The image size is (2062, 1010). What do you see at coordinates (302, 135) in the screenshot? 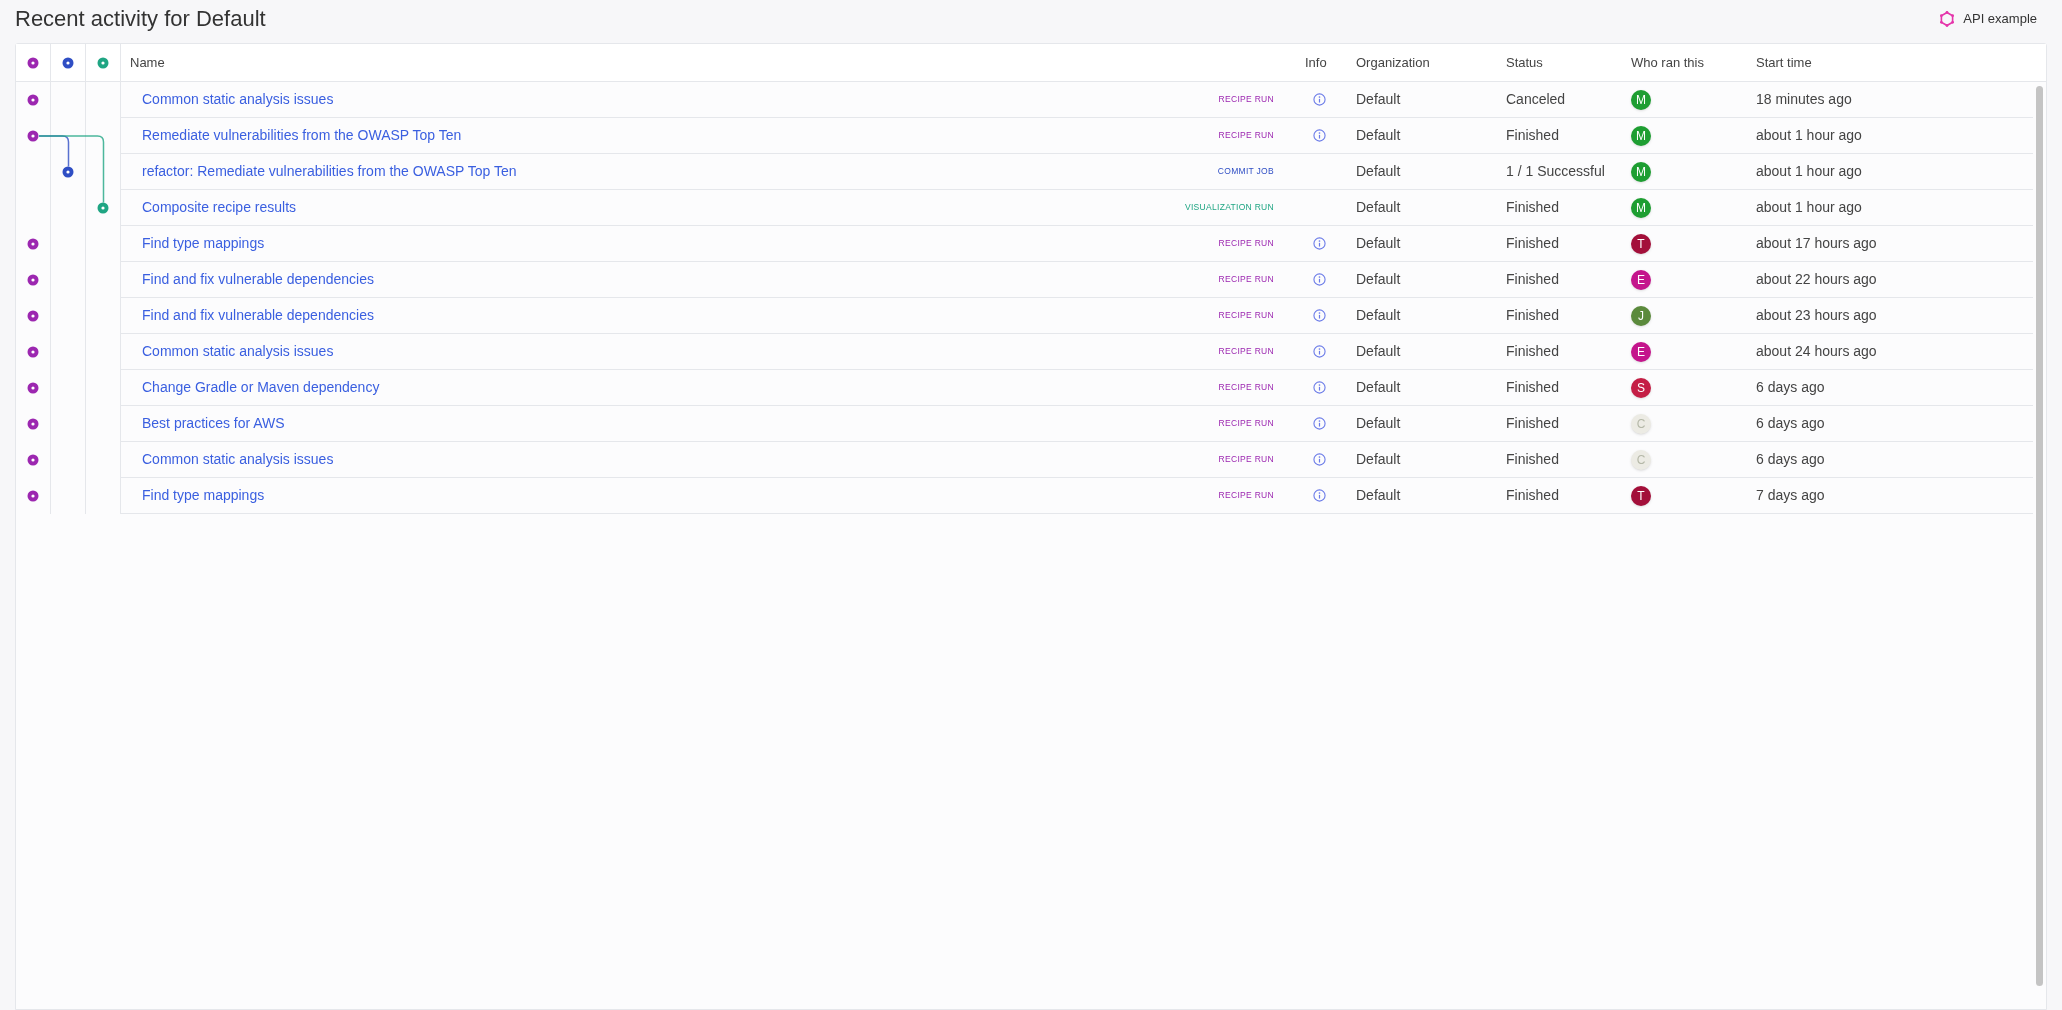
I see `run-name-link: Remediate vulnerabilities from the OWASP Top Ten` at bounding box center [302, 135].